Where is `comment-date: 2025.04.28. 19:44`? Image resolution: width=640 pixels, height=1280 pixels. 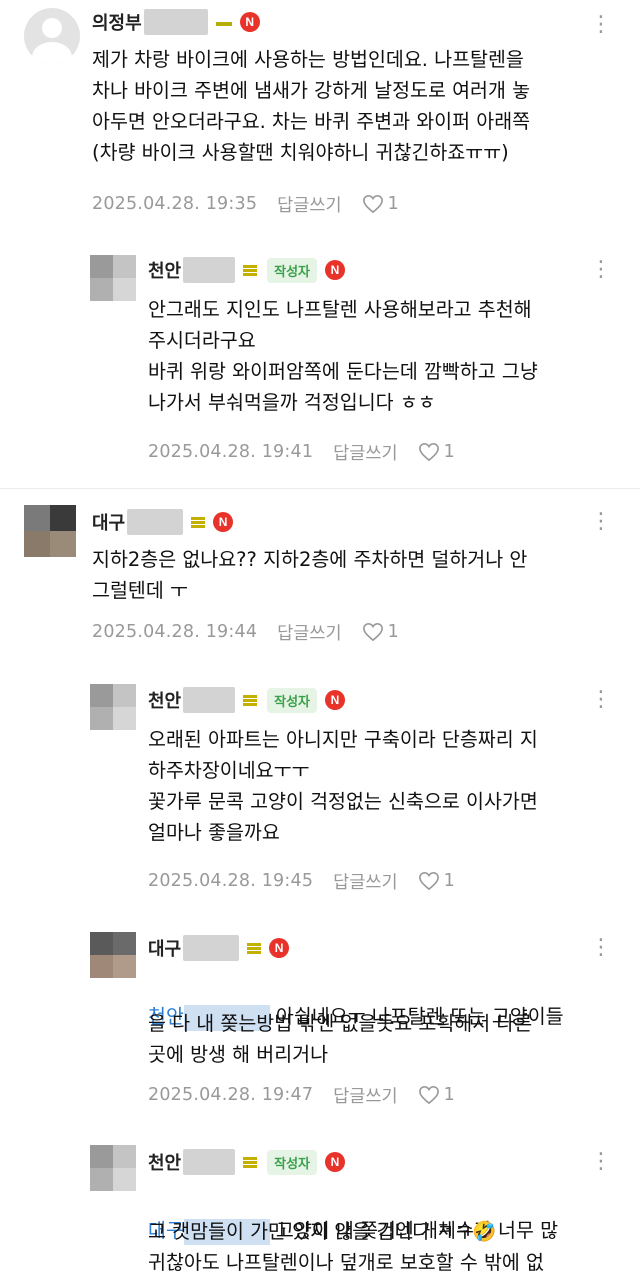
comment-date: 2025.04.28. 19:44 is located at coordinates (175, 632).